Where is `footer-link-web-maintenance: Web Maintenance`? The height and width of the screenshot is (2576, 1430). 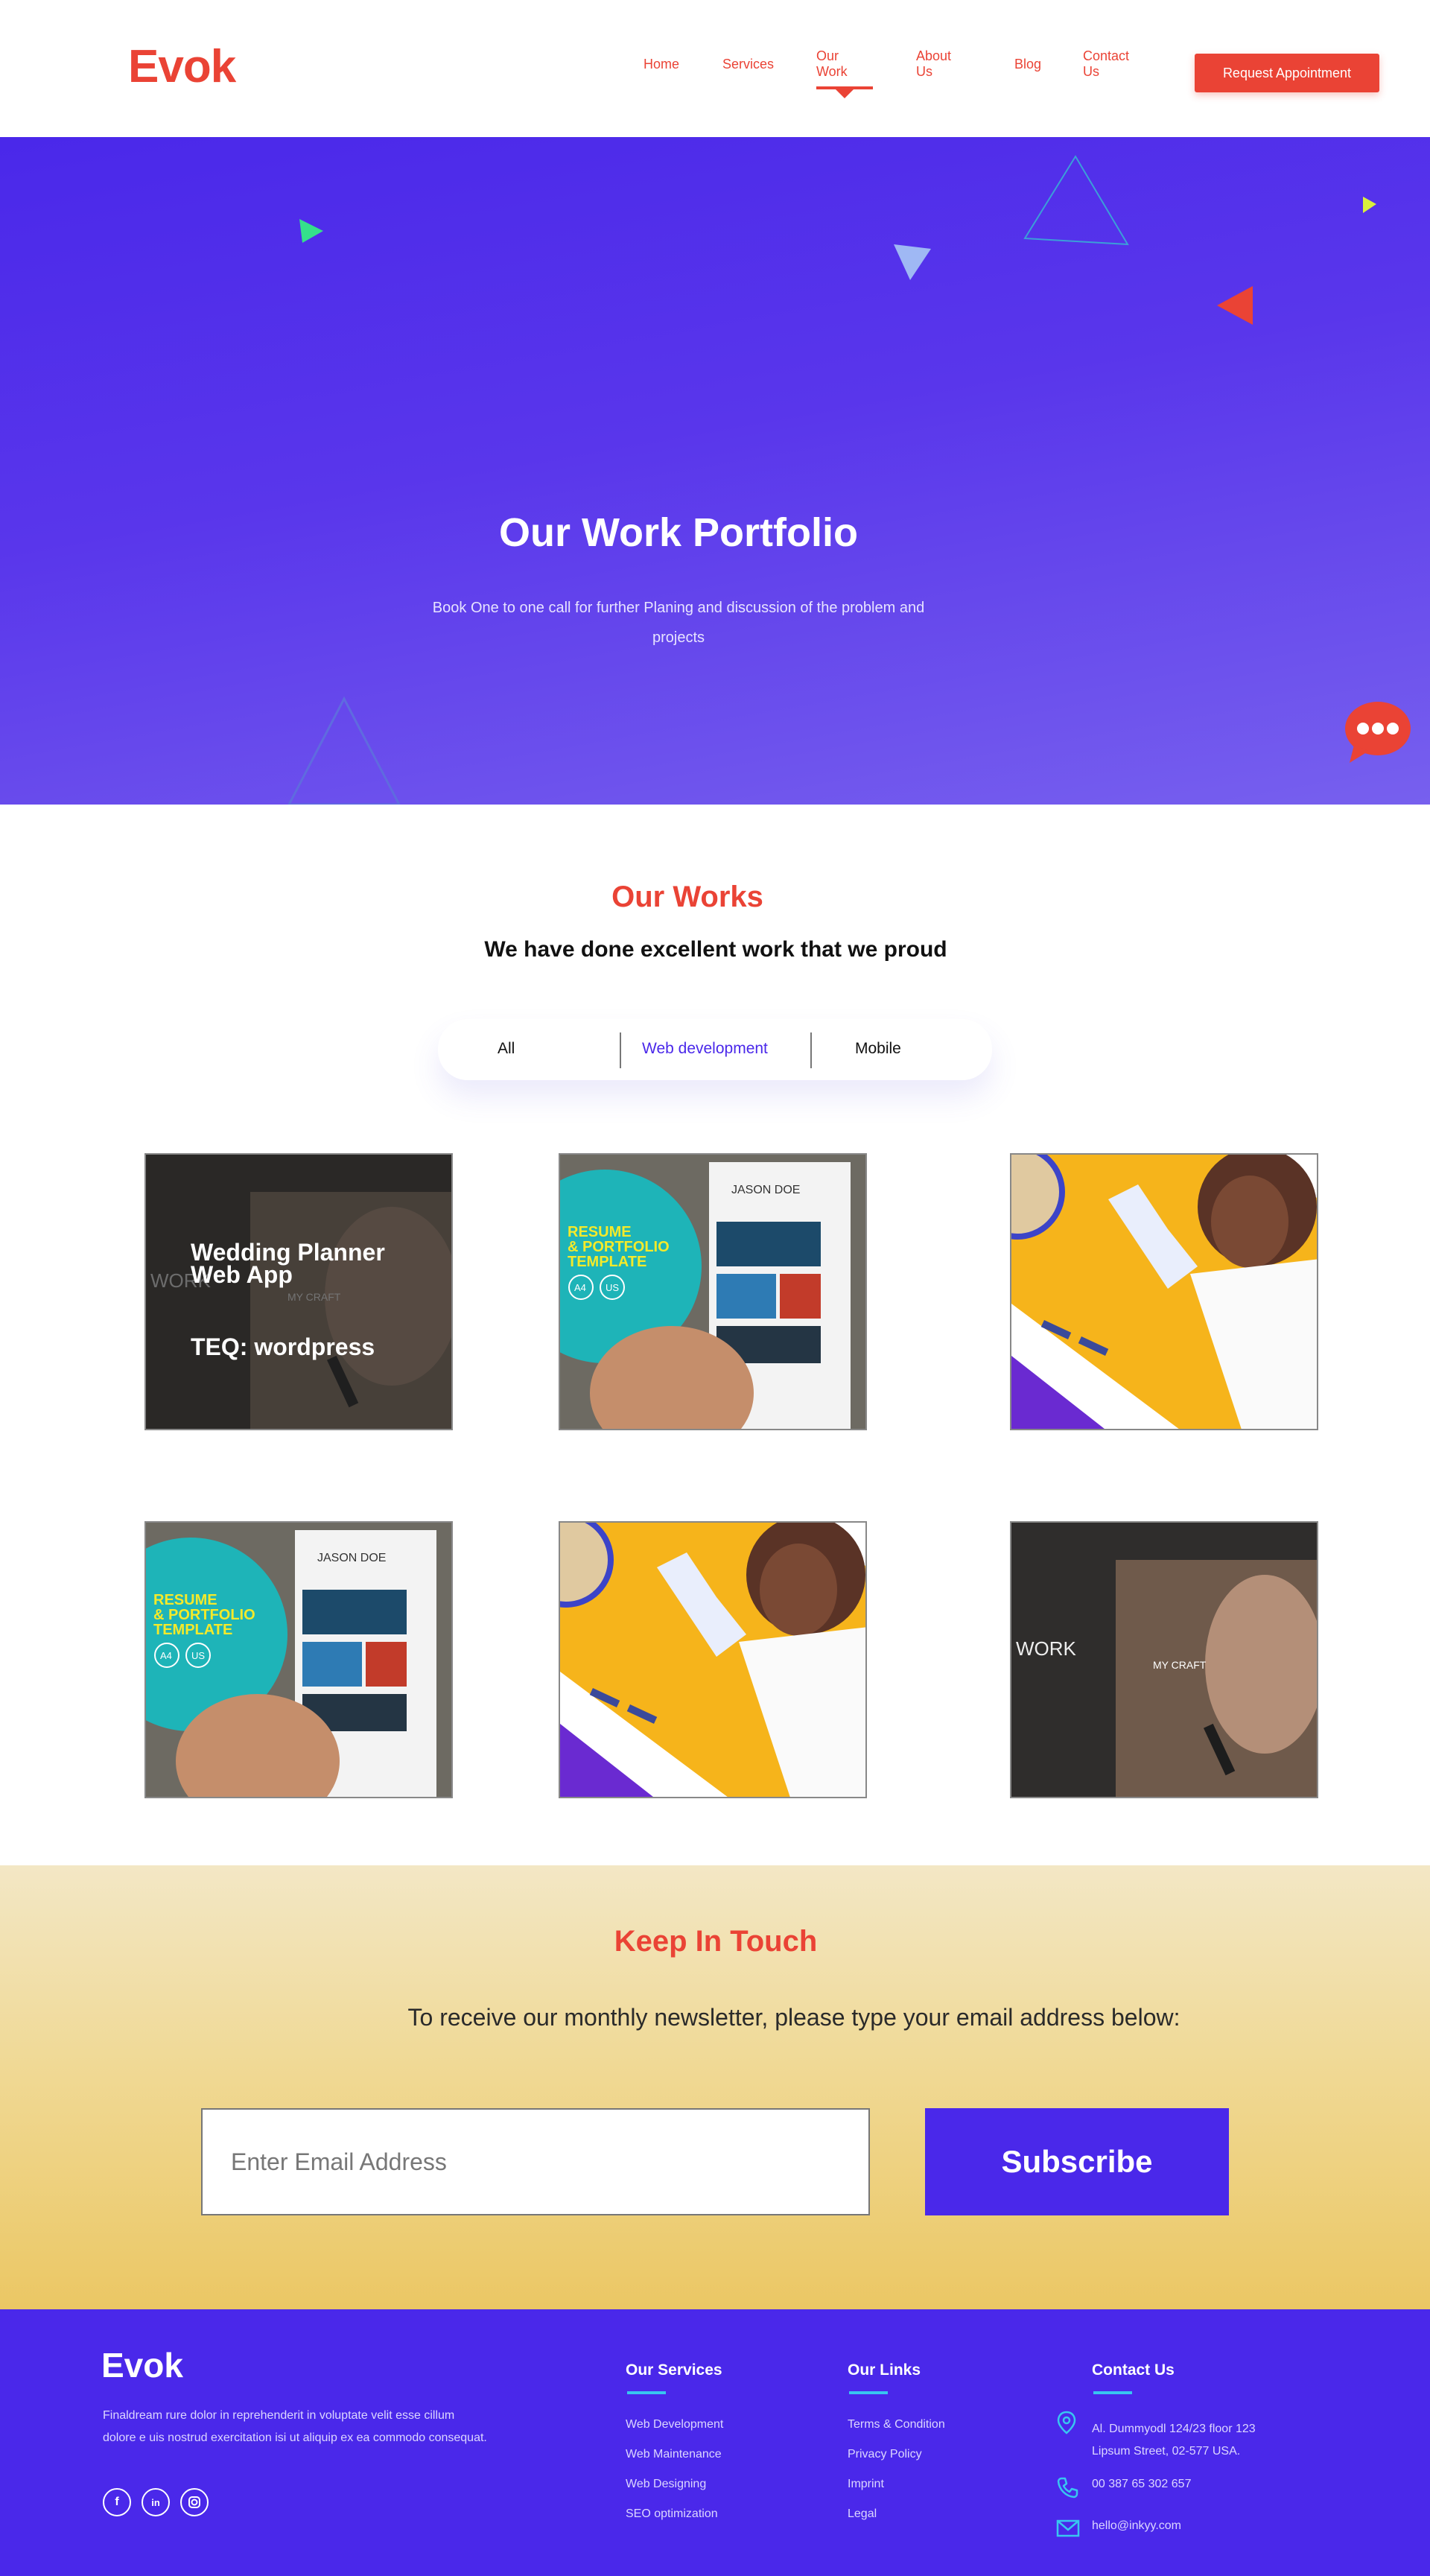
footer-link-web-maintenance: Web Maintenance is located at coordinates (674, 2455).